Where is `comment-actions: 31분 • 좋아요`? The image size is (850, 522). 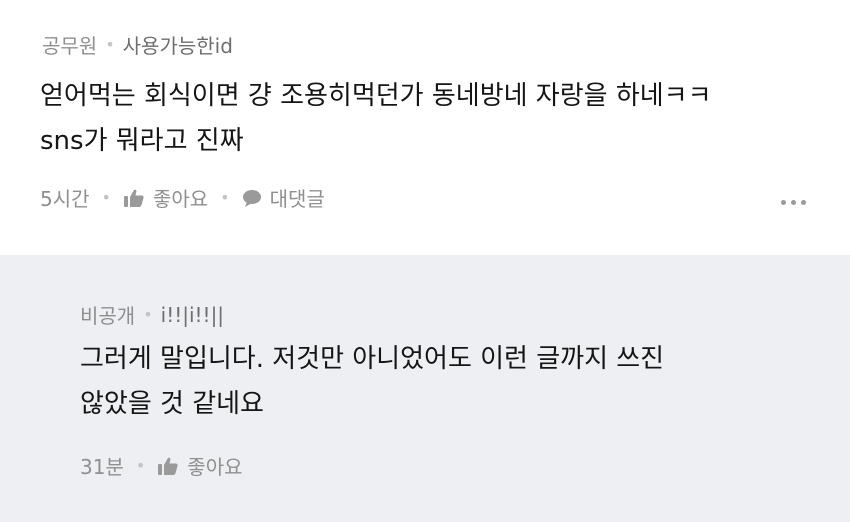 comment-actions: 31분 • 좋아요 is located at coordinates (161, 465).